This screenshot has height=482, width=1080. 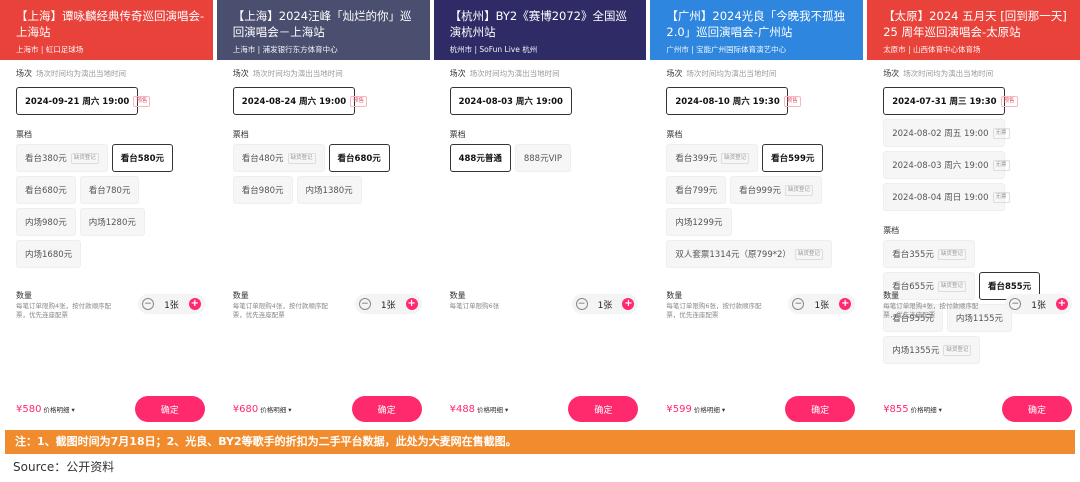 What do you see at coordinates (931, 310) in the screenshot?
I see `quantity-limit-desc: 每笔订单限购4张，按付款顺序配票，优先连座配票` at bounding box center [931, 310].